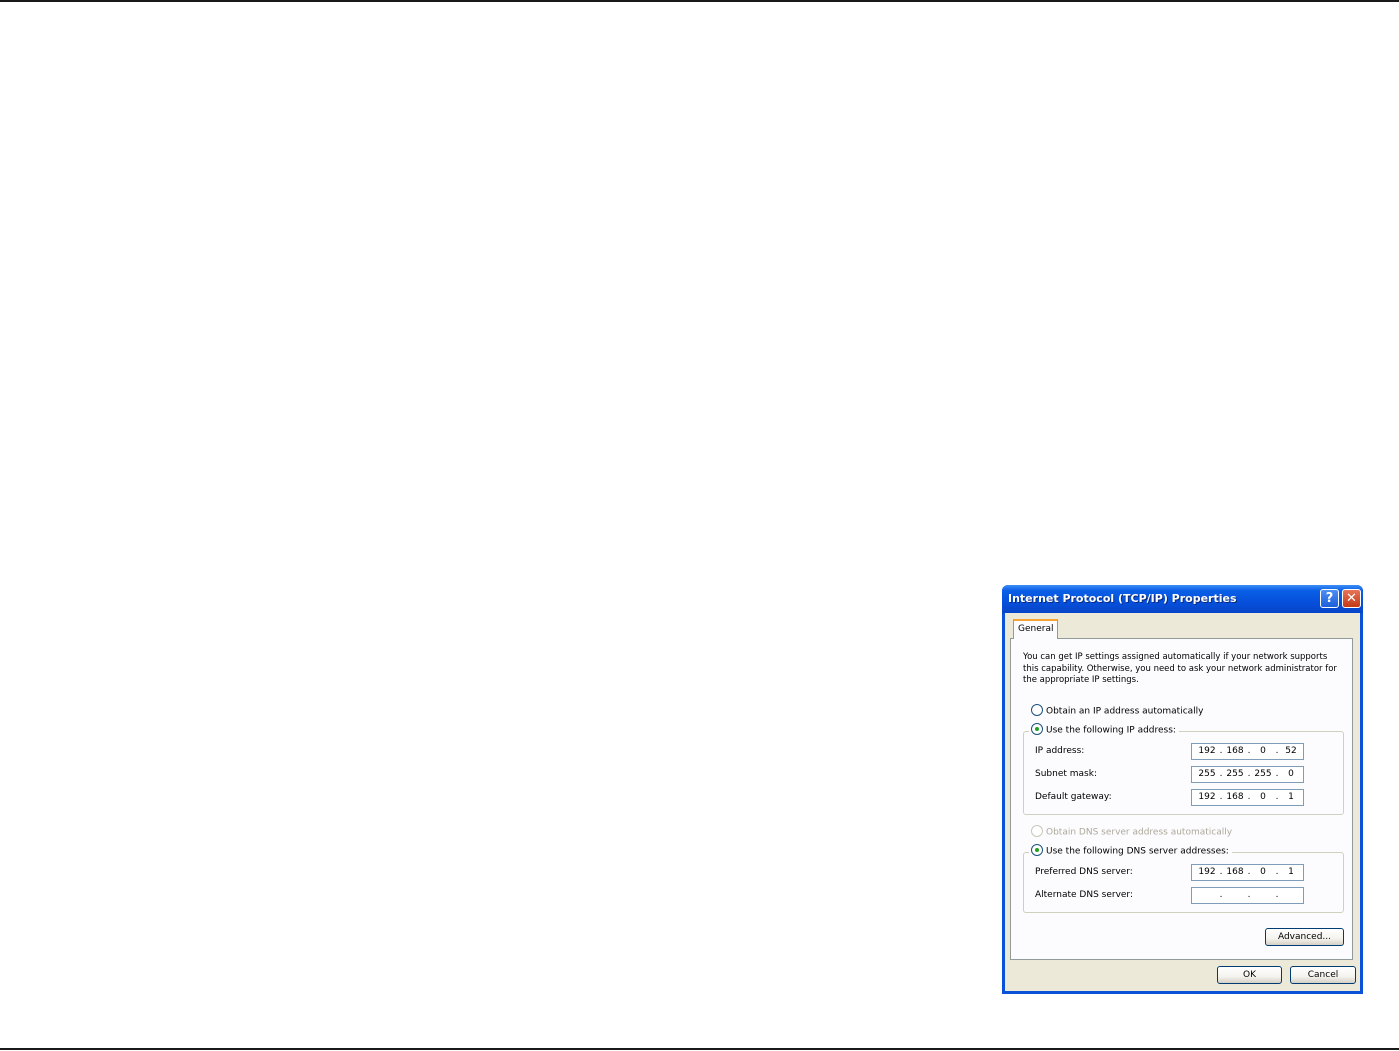 This screenshot has height=1051, width=1399. I want to click on help-icon: ?, so click(1329, 598).